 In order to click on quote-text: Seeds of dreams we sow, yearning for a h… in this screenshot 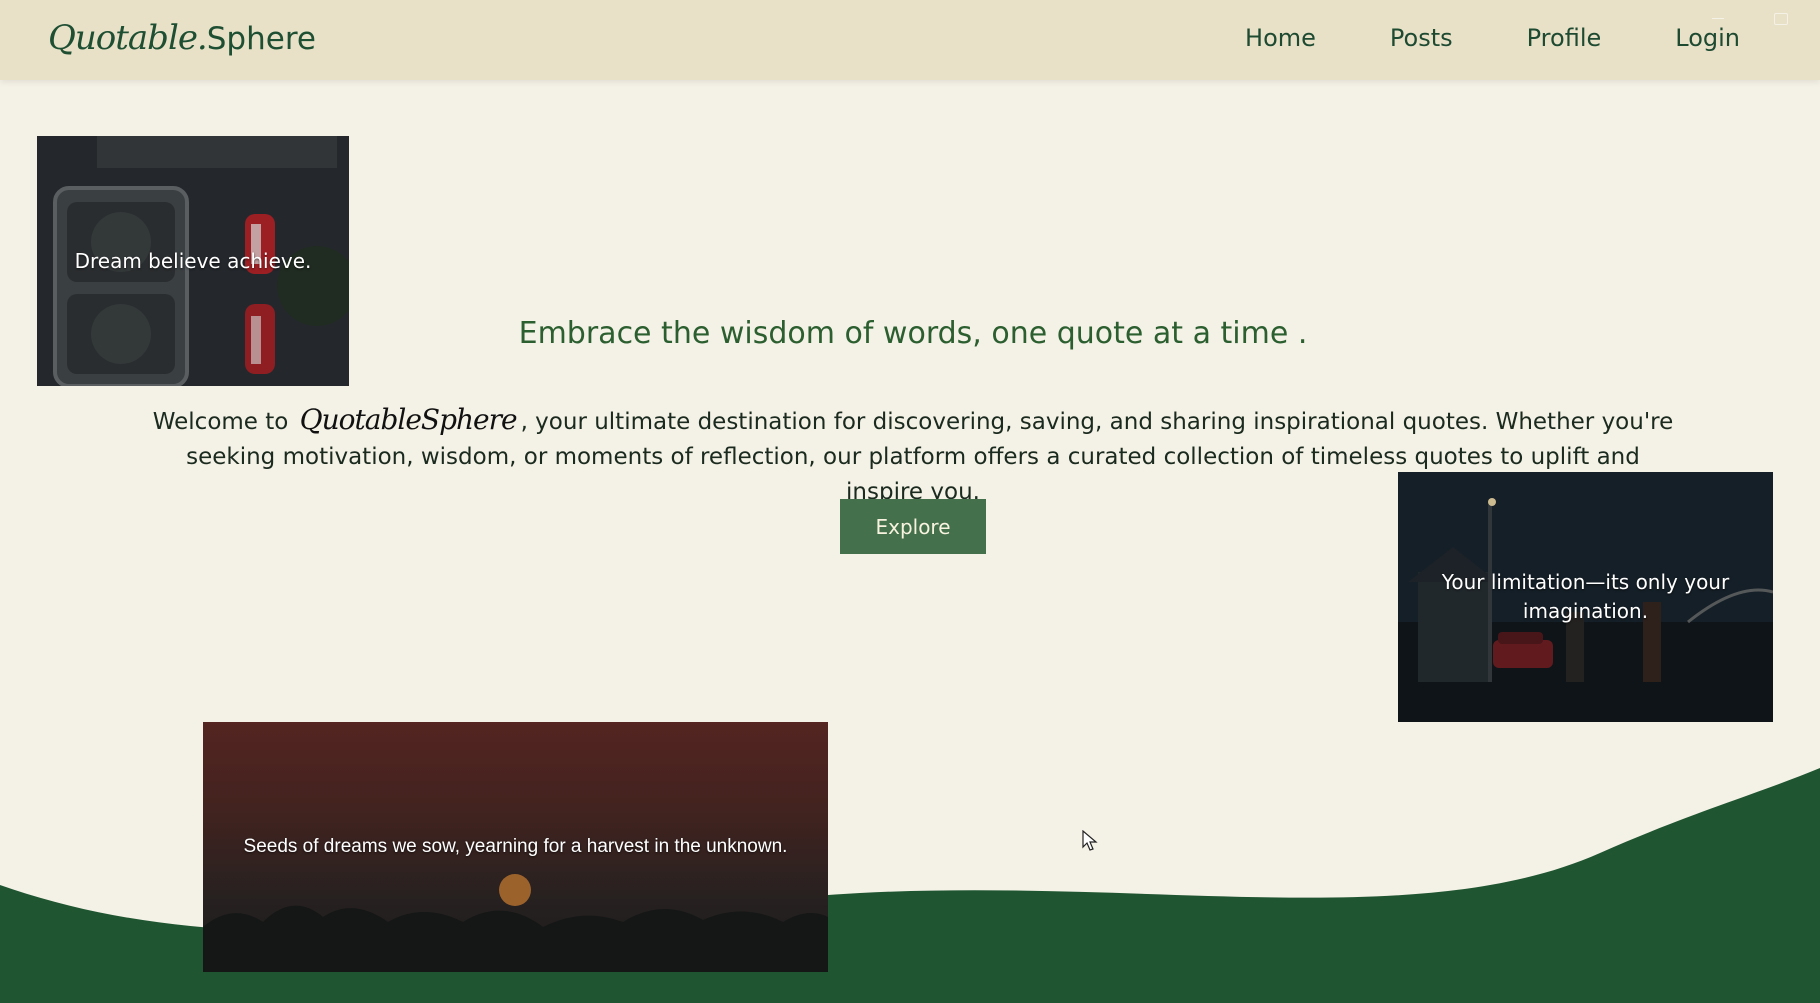, I will do `click(515, 847)`.